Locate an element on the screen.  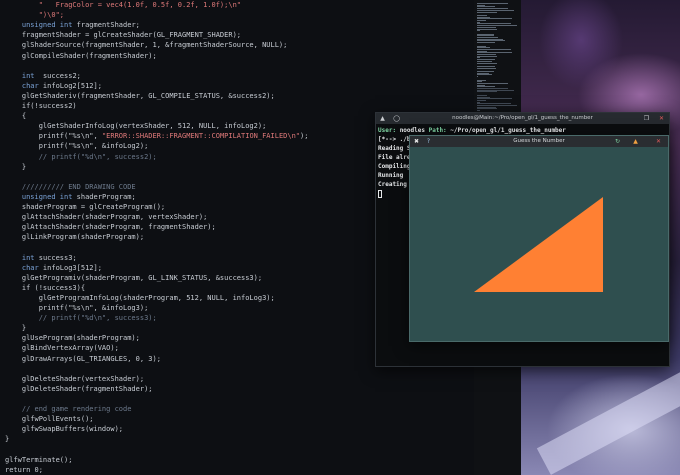
code-line: glLinkProgram(shaderProgram); is located at coordinates (74, 237).